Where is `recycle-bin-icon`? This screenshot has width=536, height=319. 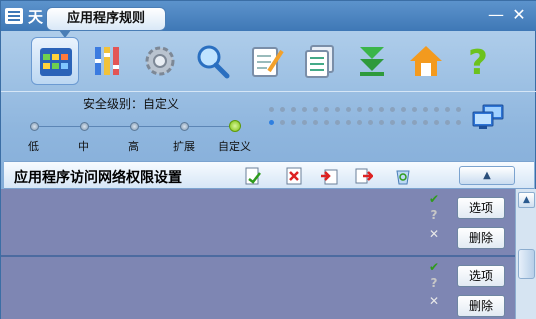
recycle-bin-icon is located at coordinates (403, 176).